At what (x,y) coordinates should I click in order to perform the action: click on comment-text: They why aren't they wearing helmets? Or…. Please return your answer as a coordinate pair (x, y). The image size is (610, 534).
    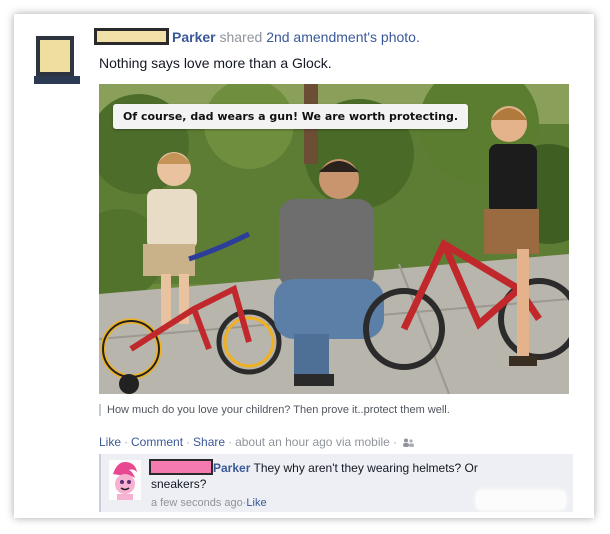
    Looking at the image, I should click on (314, 476).